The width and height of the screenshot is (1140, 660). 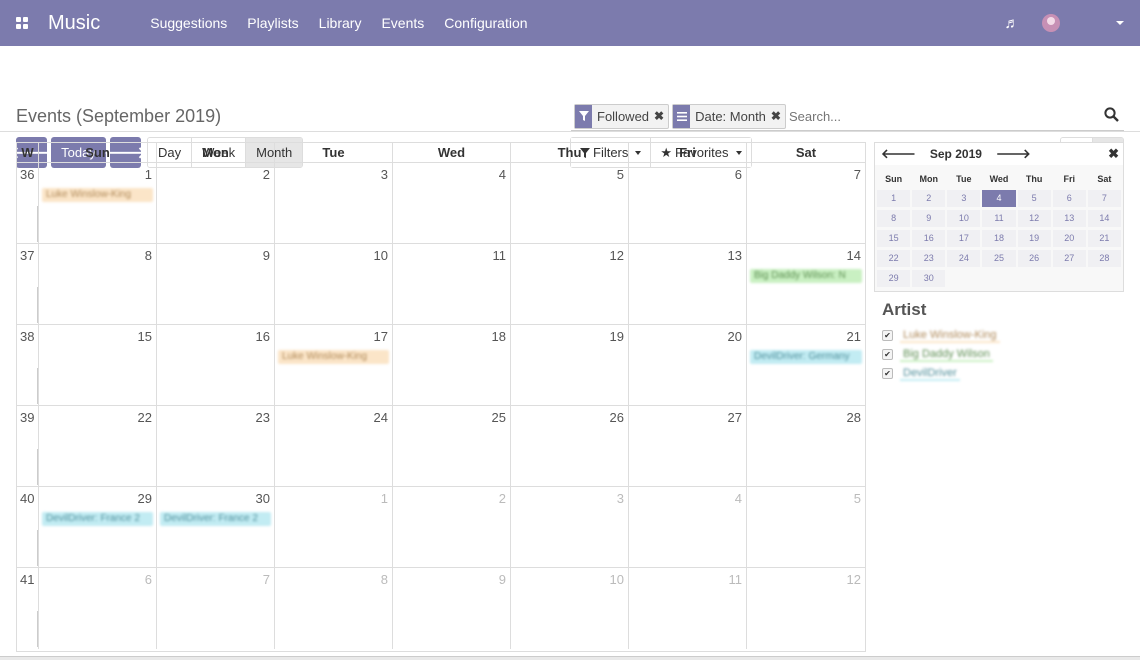 What do you see at coordinates (98, 203) in the screenshot?
I see `day-cell: 1 Luke Winslow-King` at bounding box center [98, 203].